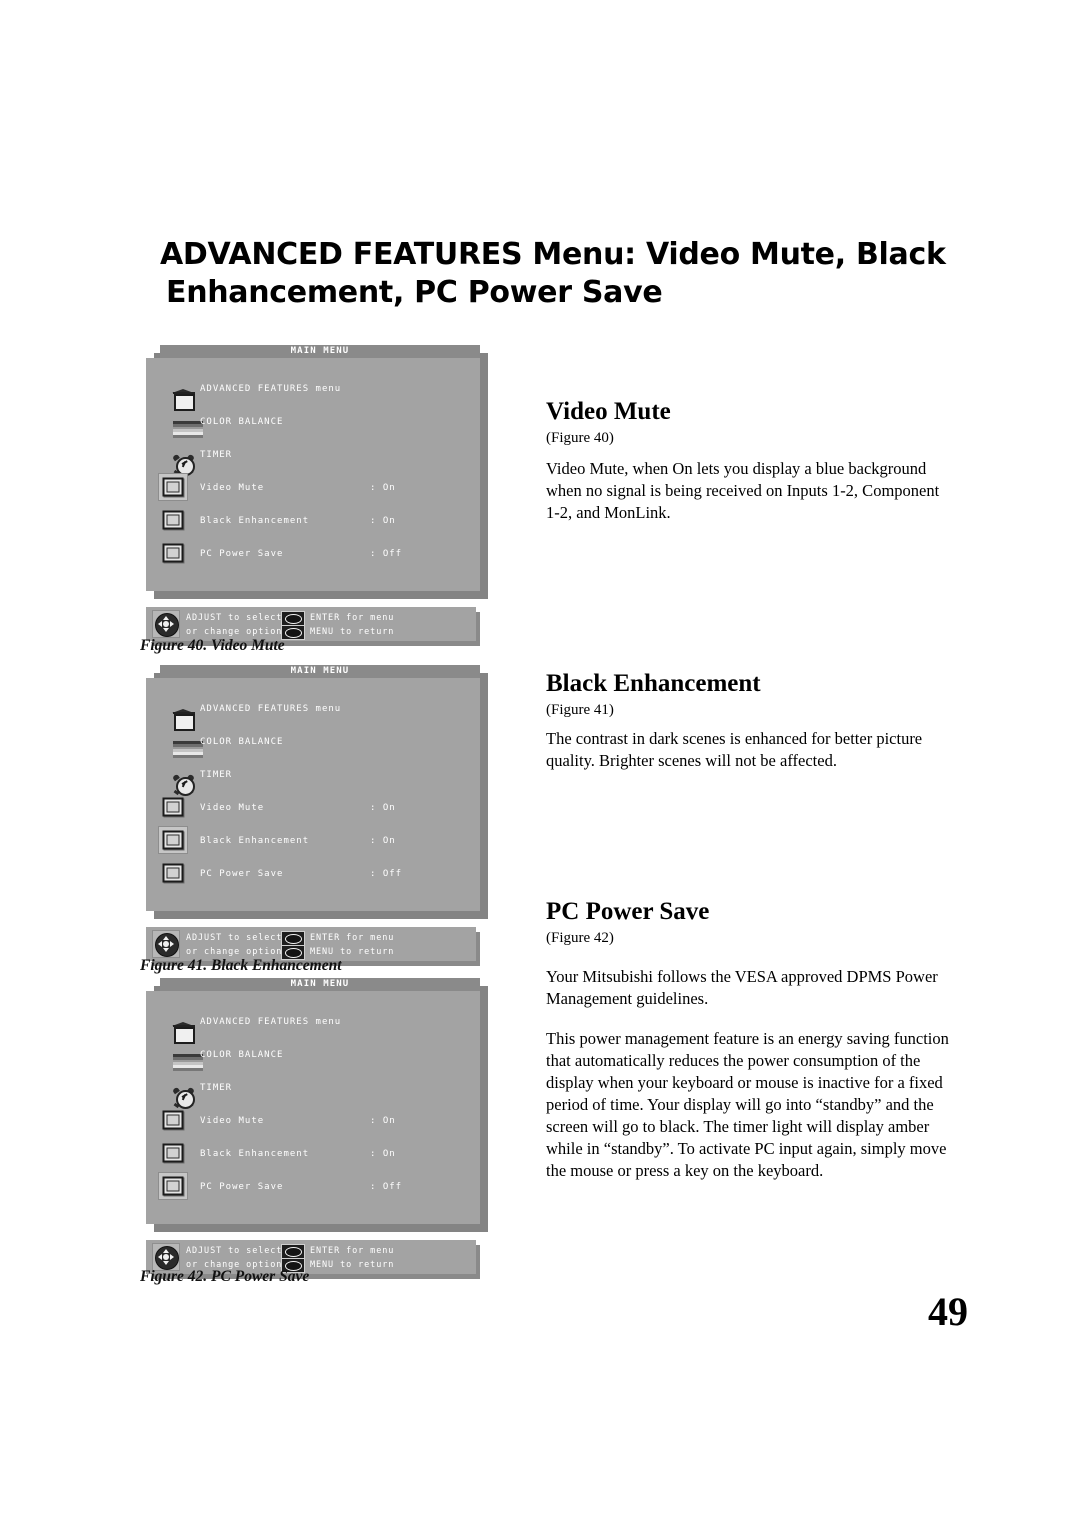  What do you see at coordinates (948, 1311) in the screenshot?
I see `page-number: 49` at bounding box center [948, 1311].